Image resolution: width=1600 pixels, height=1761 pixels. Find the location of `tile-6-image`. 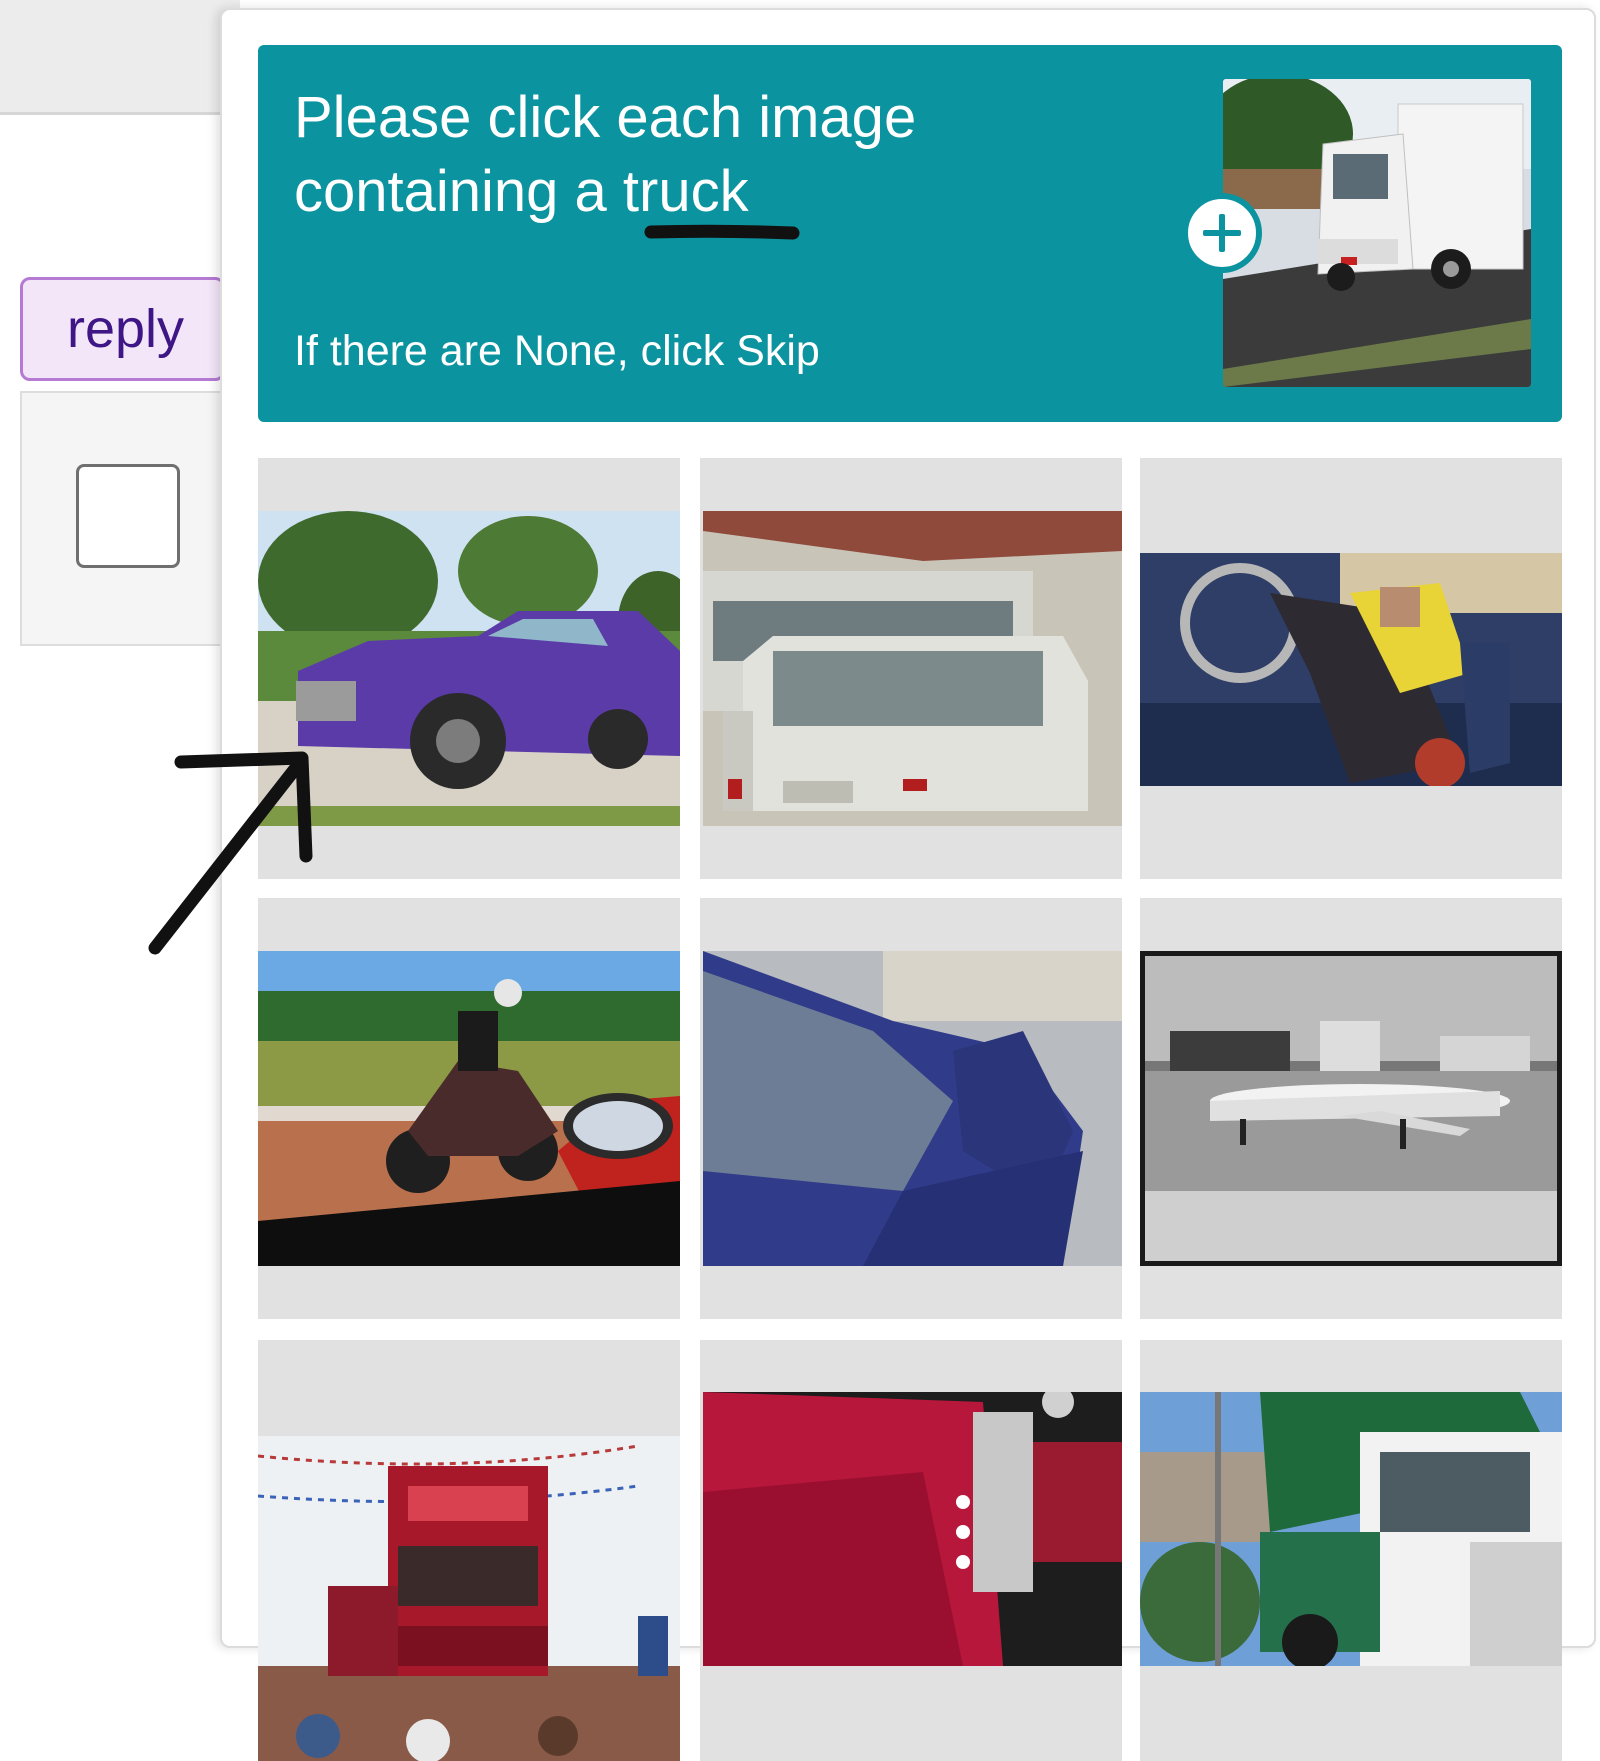

tile-6-image is located at coordinates (1351, 1108).